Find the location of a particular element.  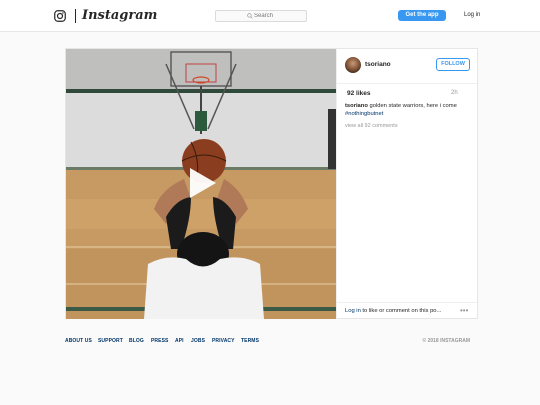

caption-text: golden state warriors, here i come is located at coordinates (412, 106).